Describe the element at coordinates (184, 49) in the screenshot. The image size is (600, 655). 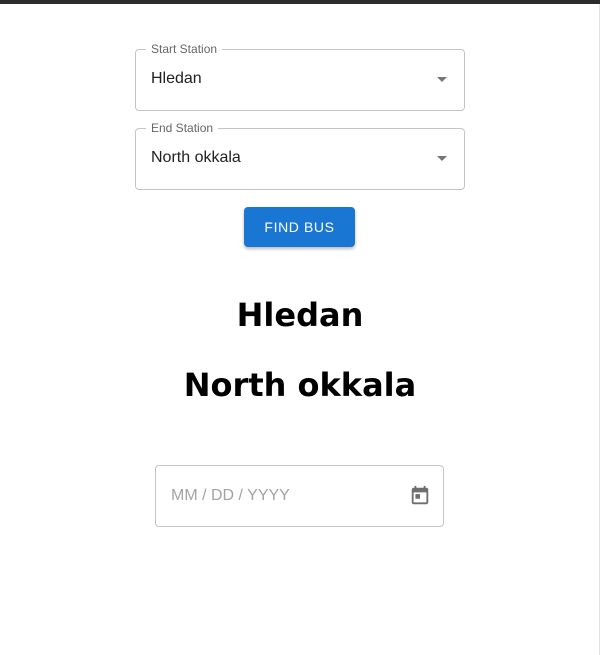
I see `start-station-label: Start Station` at that location.